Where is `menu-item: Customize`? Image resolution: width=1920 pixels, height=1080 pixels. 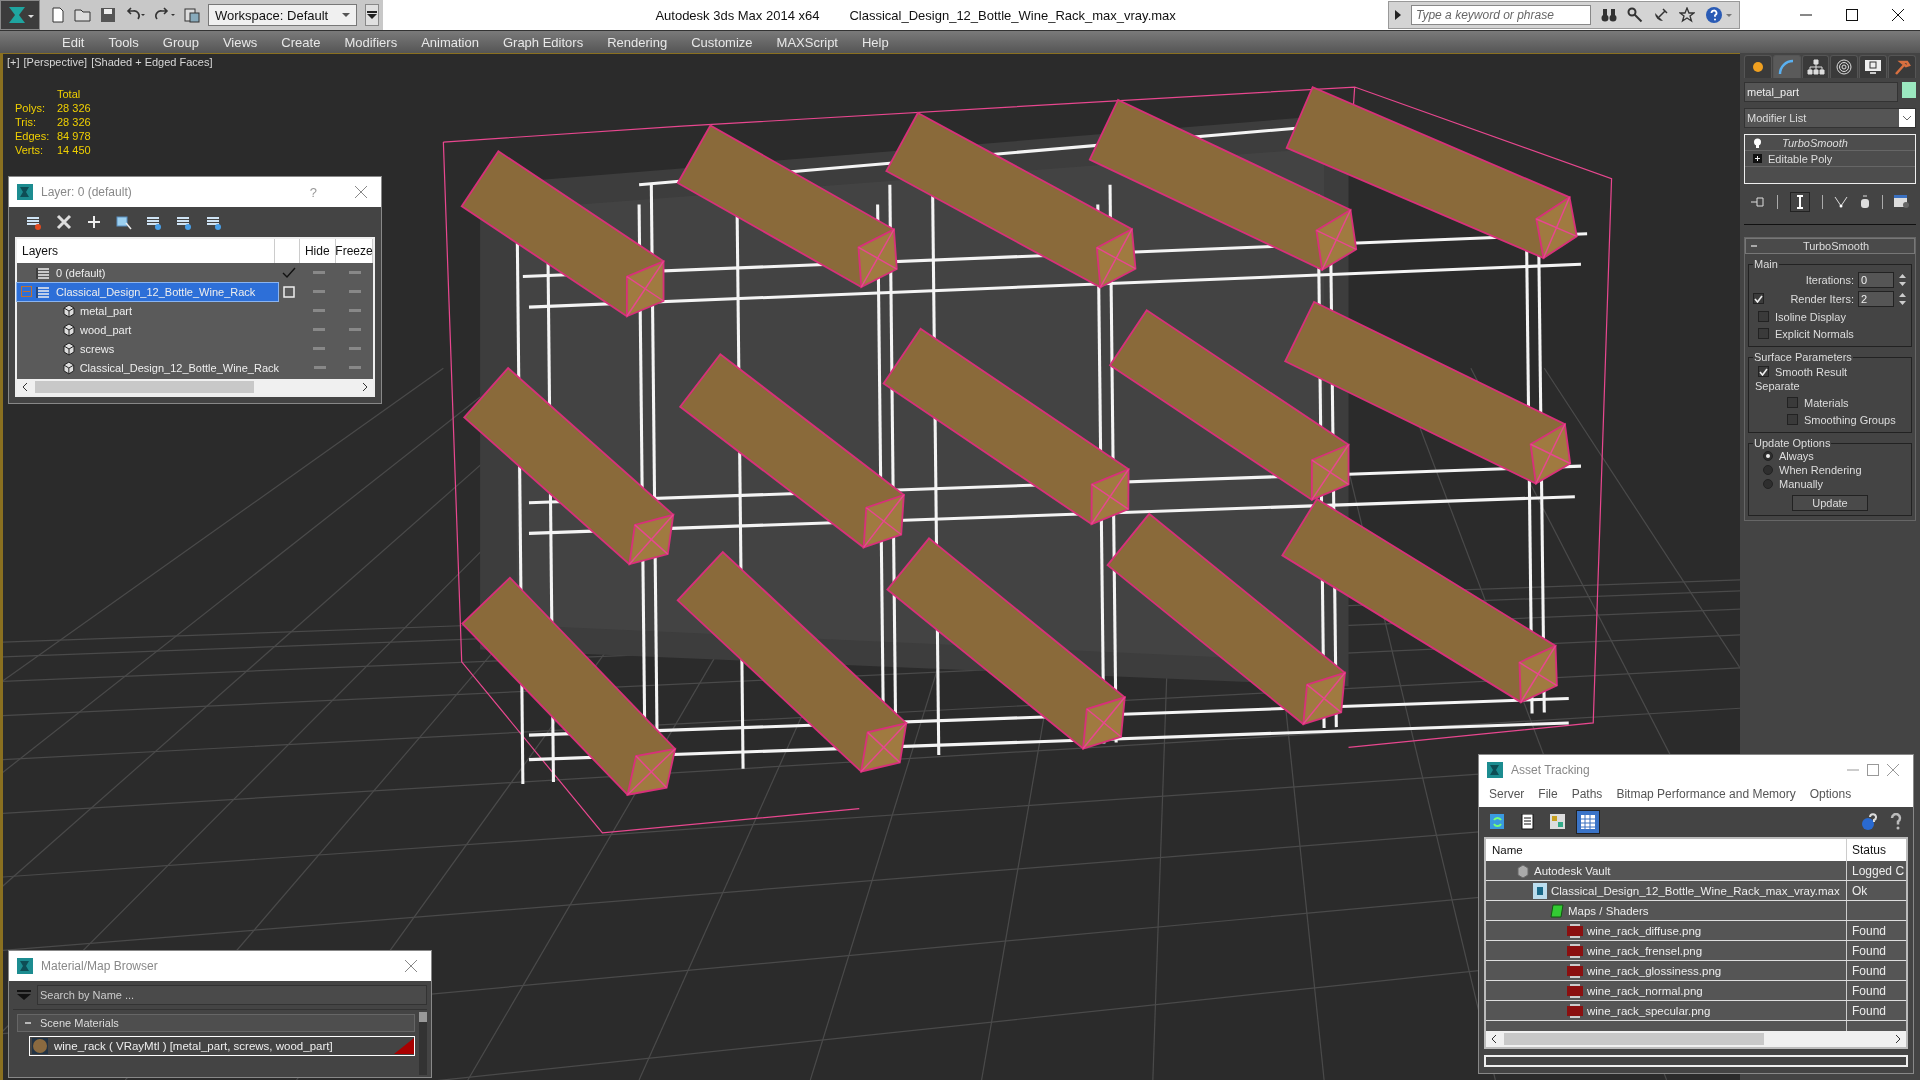
menu-item: Customize is located at coordinates (722, 42).